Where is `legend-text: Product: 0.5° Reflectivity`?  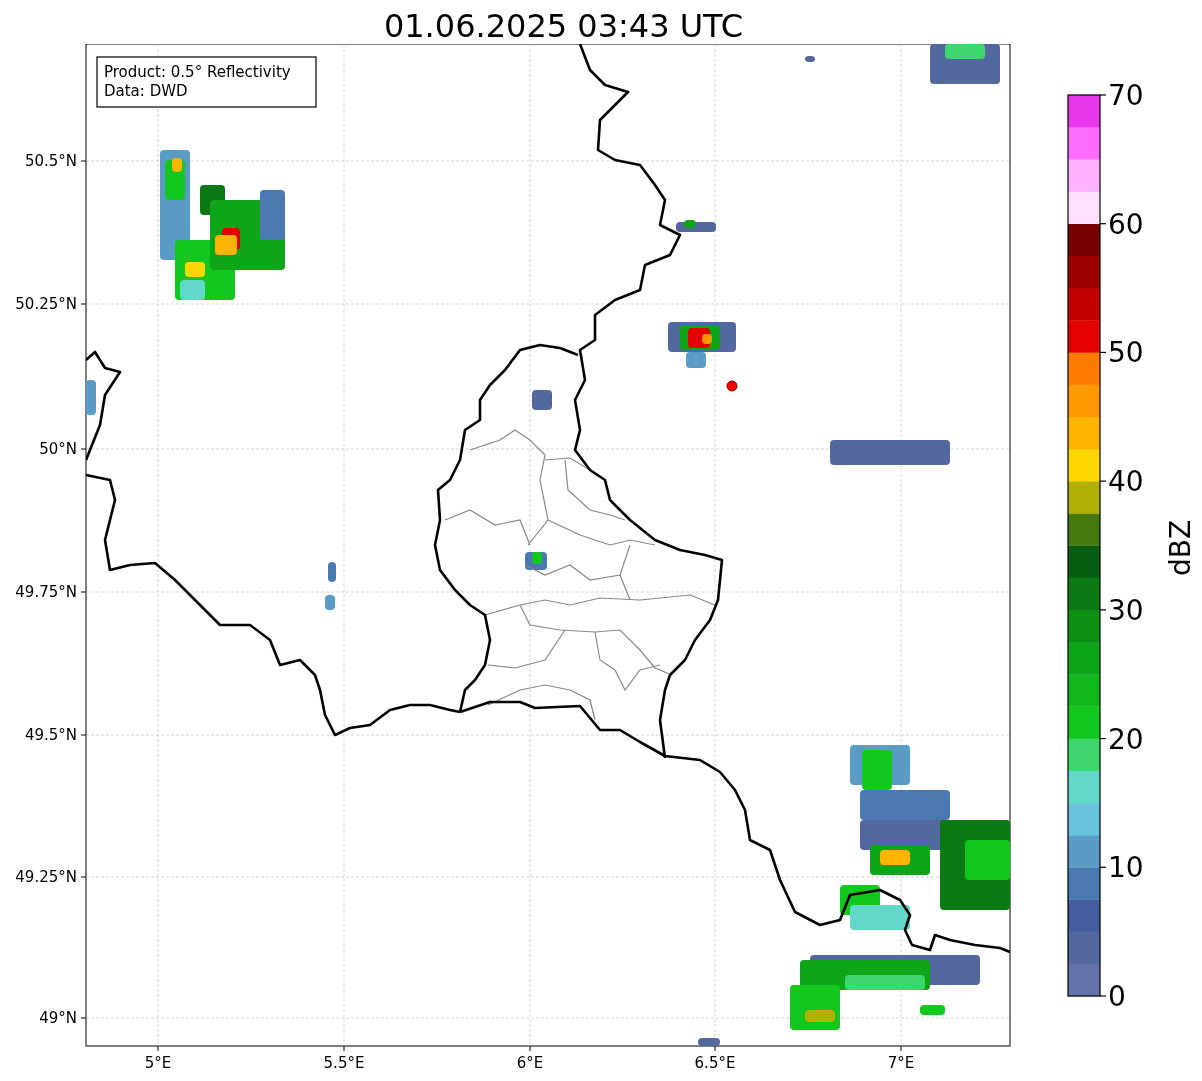
legend-text: Product: 0.5° Reflectivity is located at coordinates (197, 72).